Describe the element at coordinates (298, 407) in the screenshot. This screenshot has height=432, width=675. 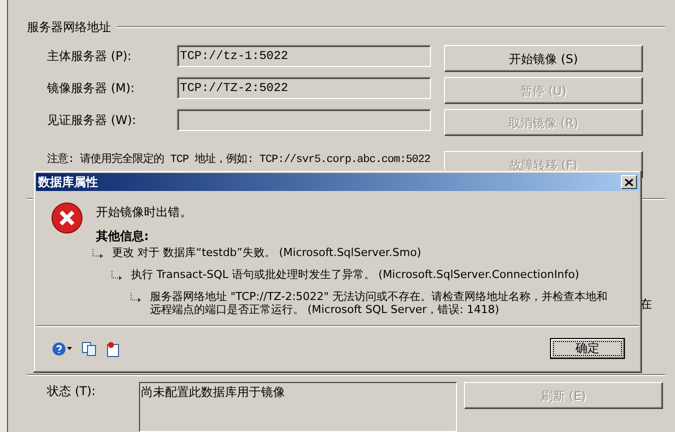
I see `status-box: 尚未配置此数据库用于镜像` at that location.